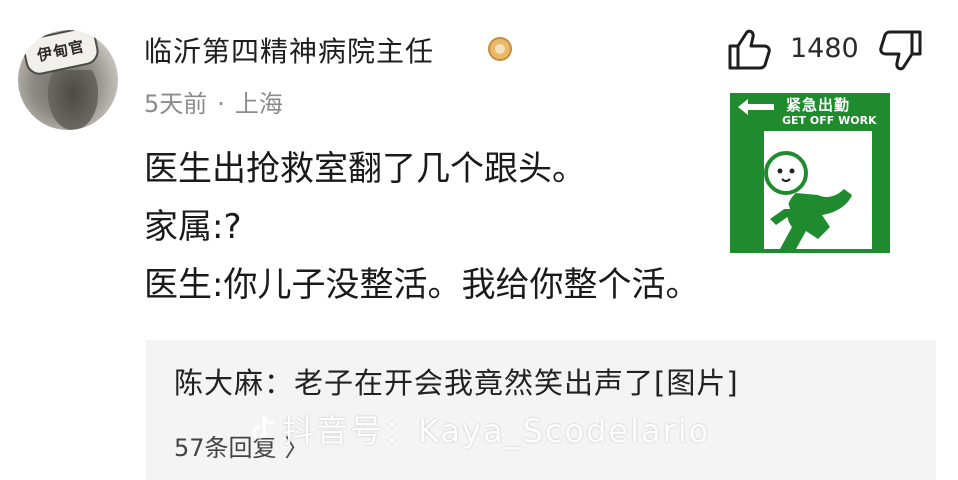 The height and width of the screenshot is (480, 958). Describe the element at coordinates (829, 120) in the screenshot. I see `sticker-sub-text: GET OFF WORK` at that location.